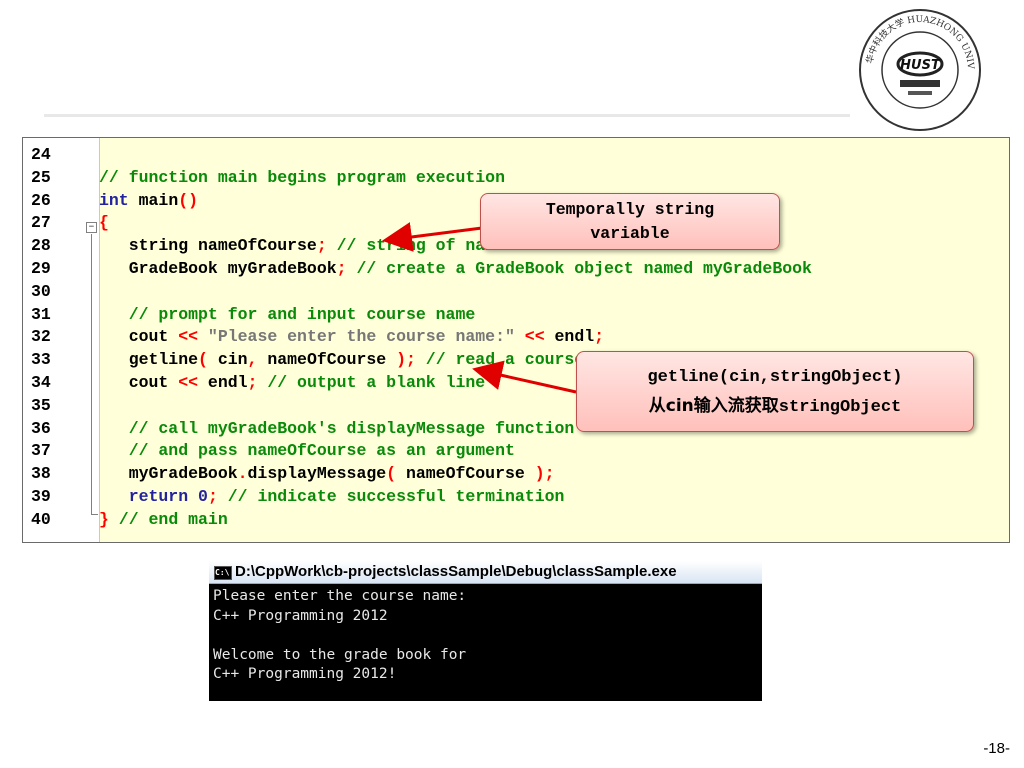 This screenshot has width=1024, height=768. I want to click on code-text: // and pass nameOfCourse as an argument, so click(307, 451).